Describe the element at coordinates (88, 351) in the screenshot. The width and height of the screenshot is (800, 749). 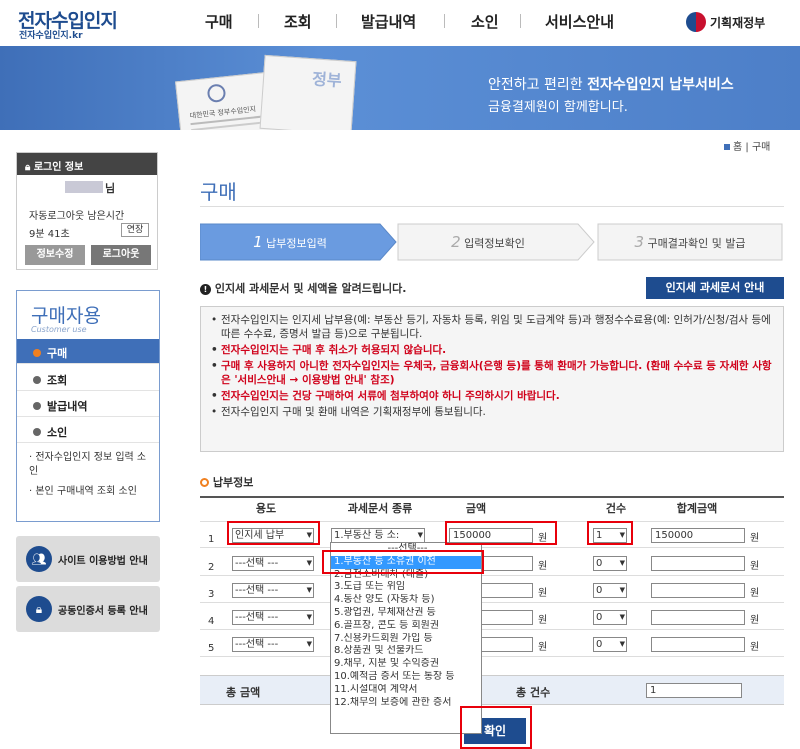
I see `menu-item-buy: 구매` at that location.